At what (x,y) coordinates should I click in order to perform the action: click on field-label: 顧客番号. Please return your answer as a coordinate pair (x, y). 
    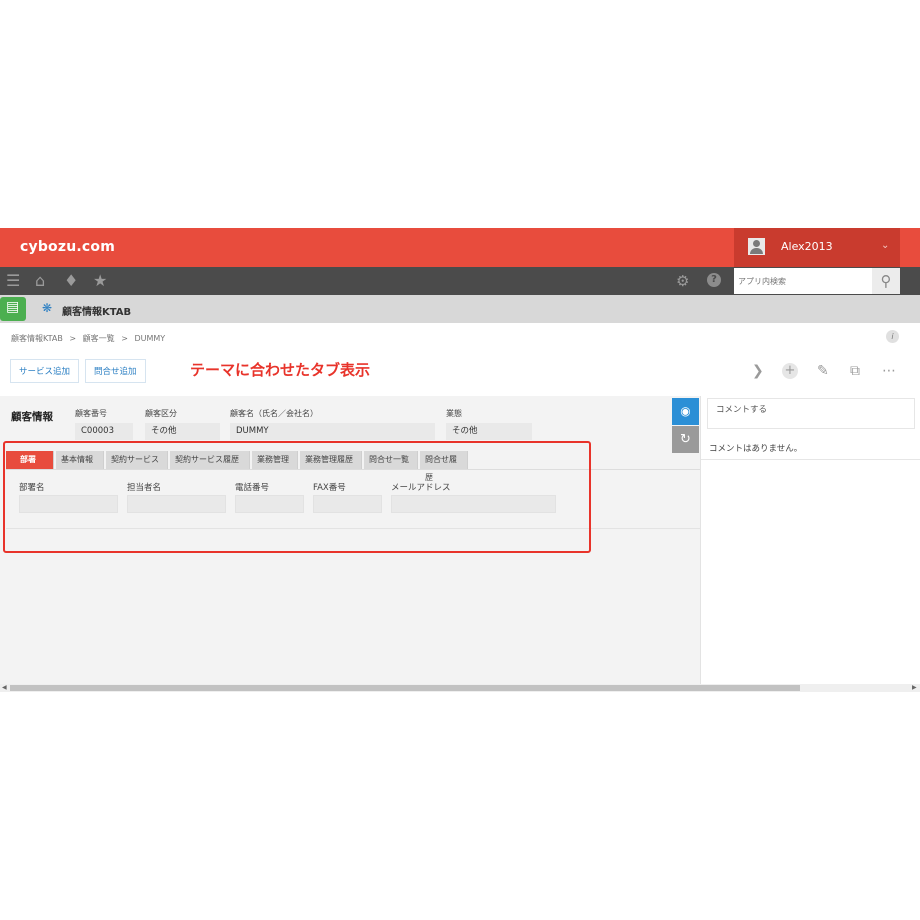
    Looking at the image, I should click on (91, 413).